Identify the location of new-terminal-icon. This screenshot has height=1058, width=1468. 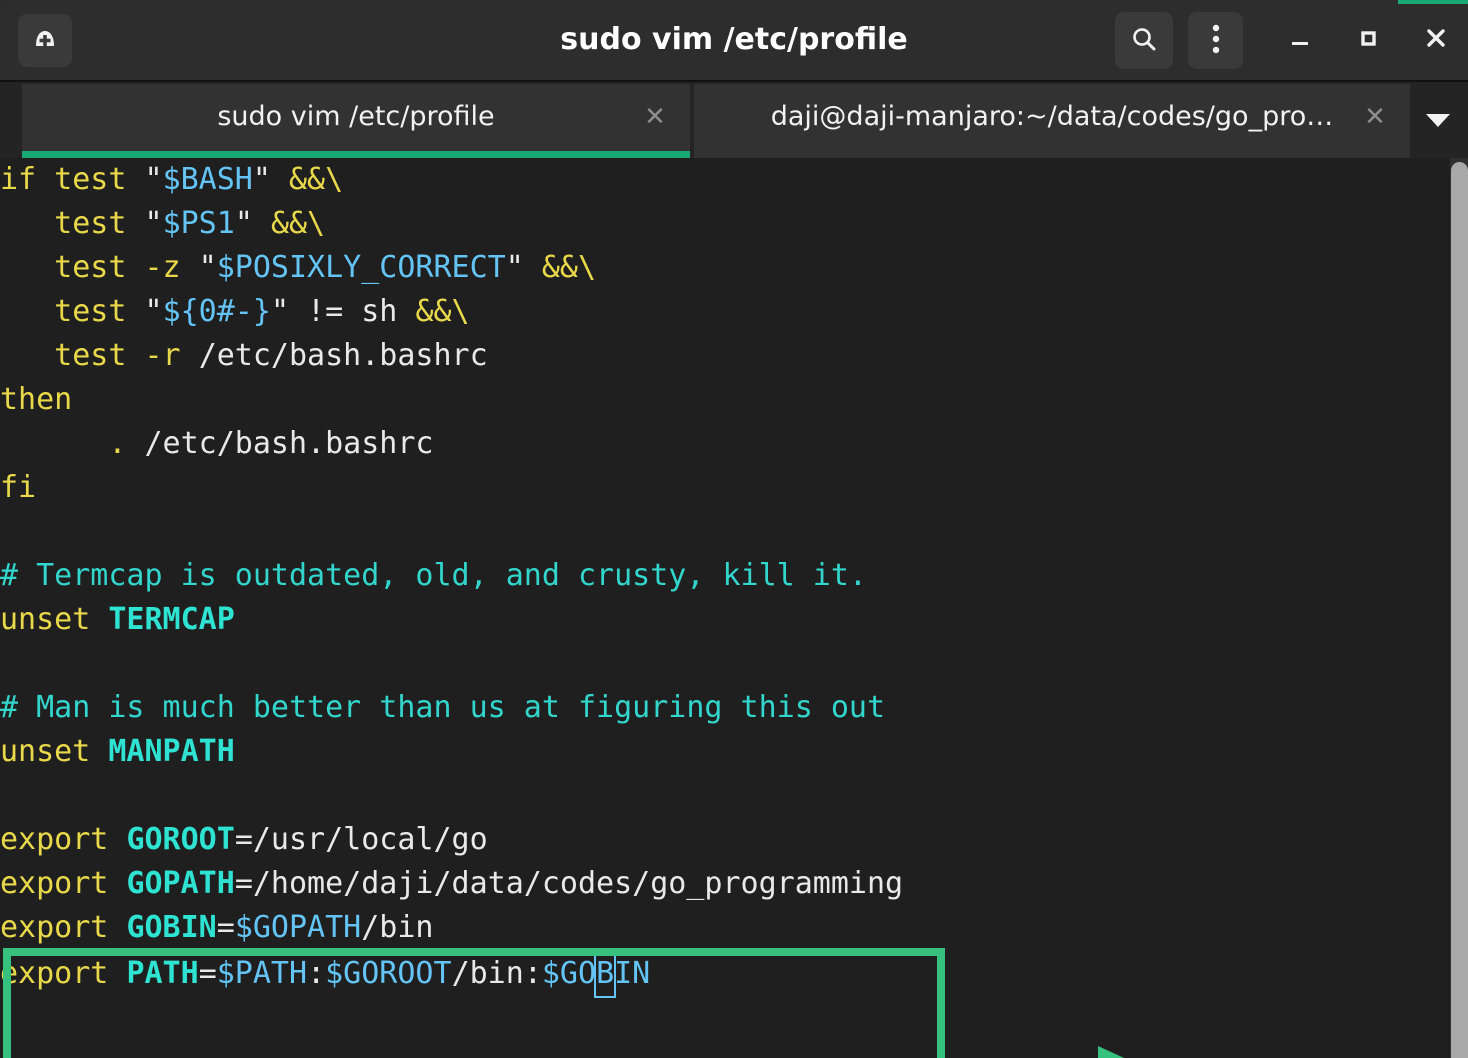
(45, 41).